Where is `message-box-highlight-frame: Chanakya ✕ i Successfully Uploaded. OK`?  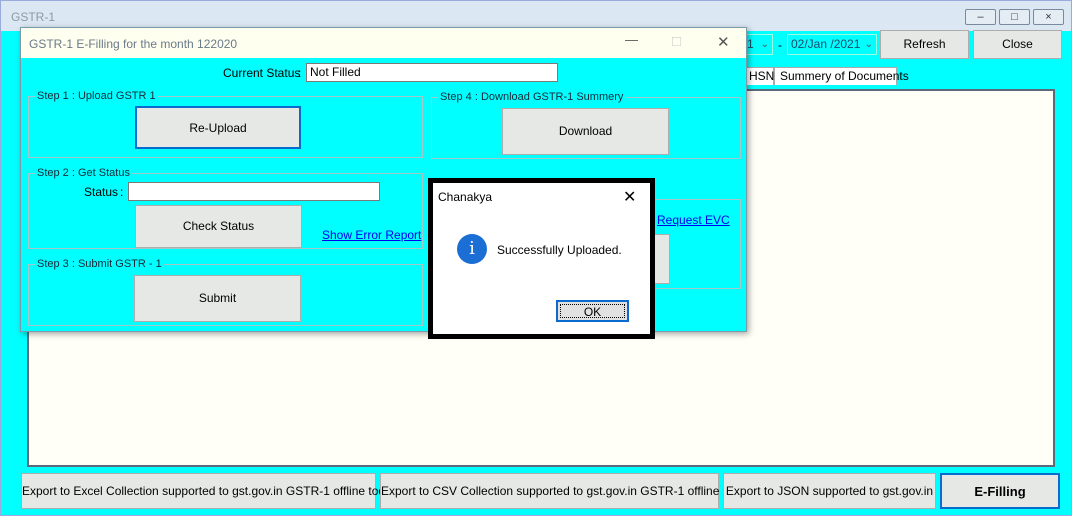 message-box-highlight-frame: Chanakya ✕ i Successfully Uploaded. OK is located at coordinates (541, 258).